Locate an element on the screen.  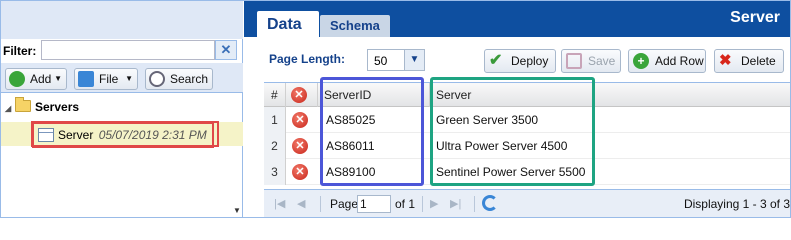
col-header-delete: ✕ is located at coordinates (302, 95).